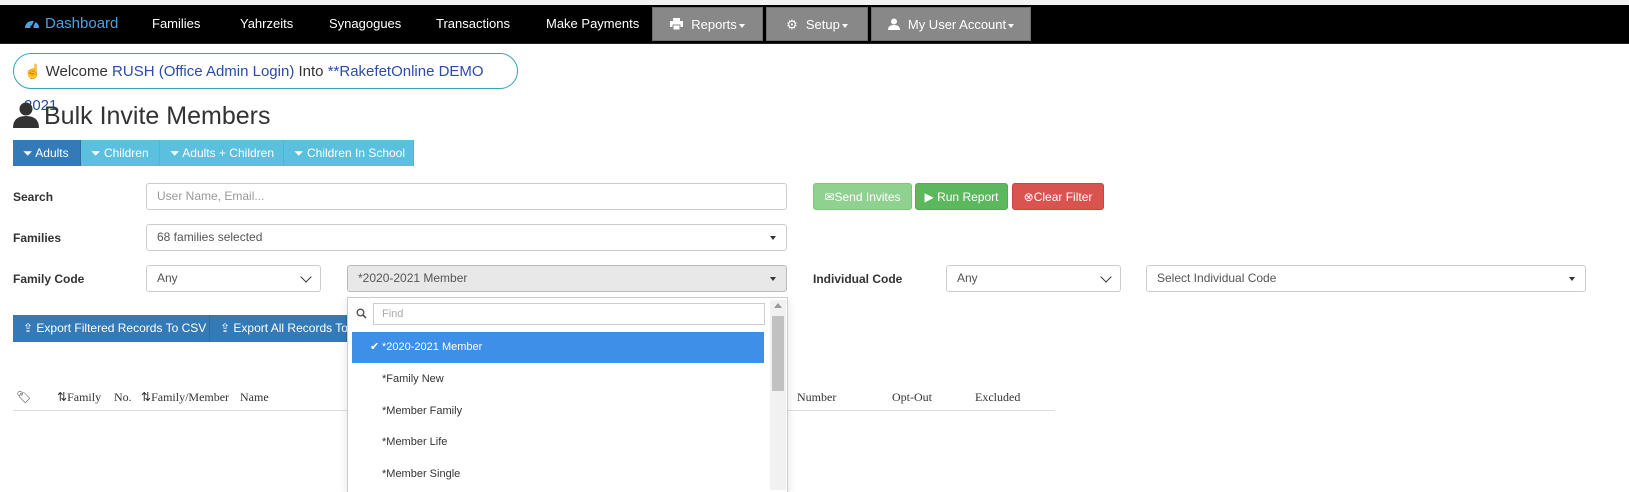 The height and width of the screenshot is (492, 1629). I want to click on export-all-label: Export All Records To, so click(290, 328).